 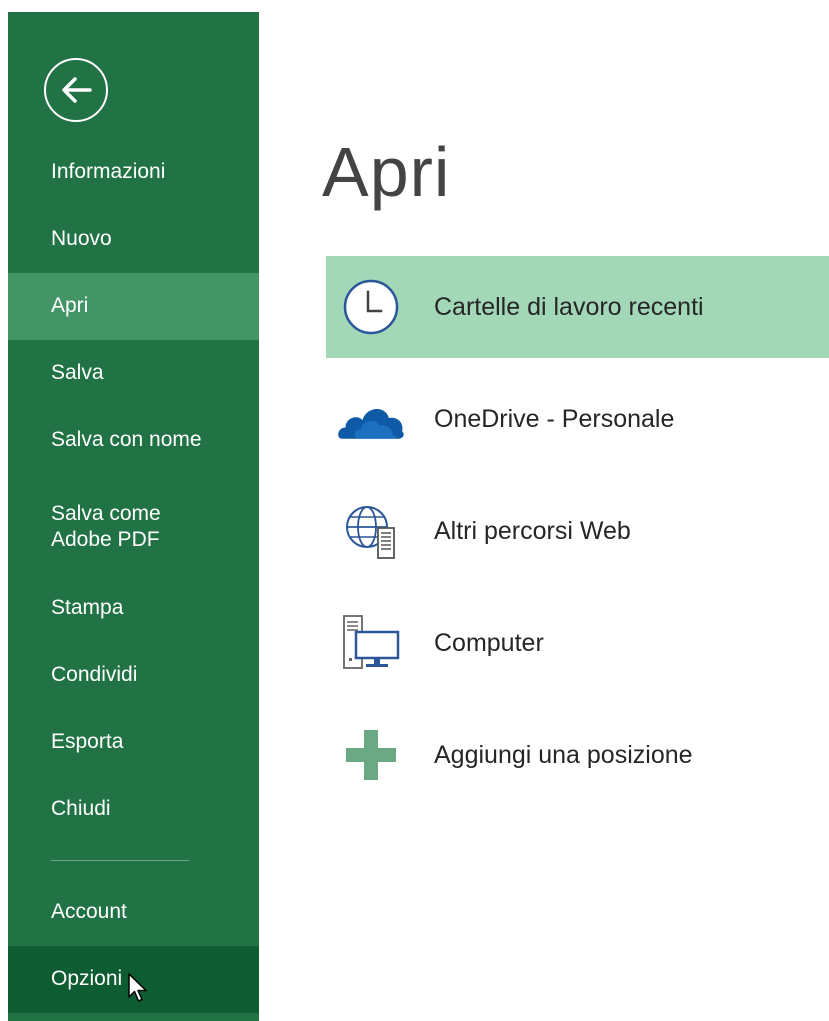 I want to click on nav-item-label: Condividi, so click(x=94, y=675).